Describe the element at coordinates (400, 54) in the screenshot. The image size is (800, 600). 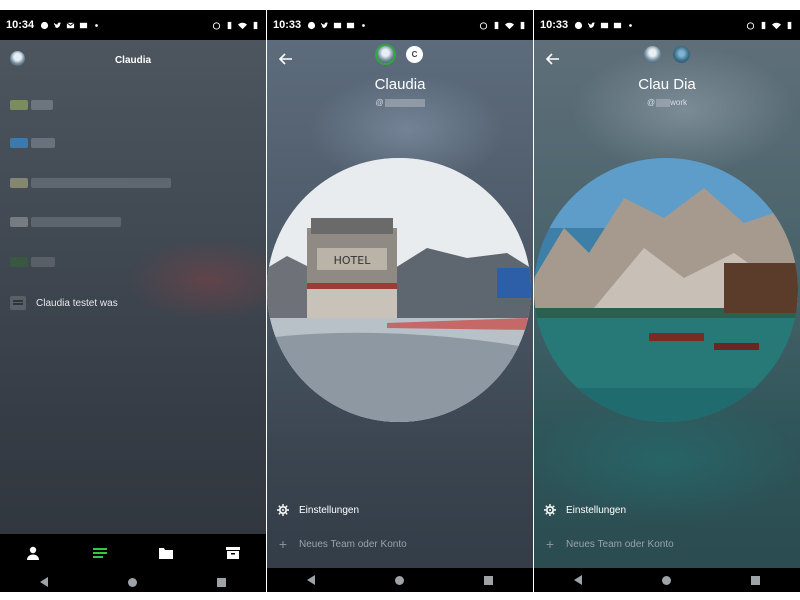
I see `account-switcher: C` at that location.